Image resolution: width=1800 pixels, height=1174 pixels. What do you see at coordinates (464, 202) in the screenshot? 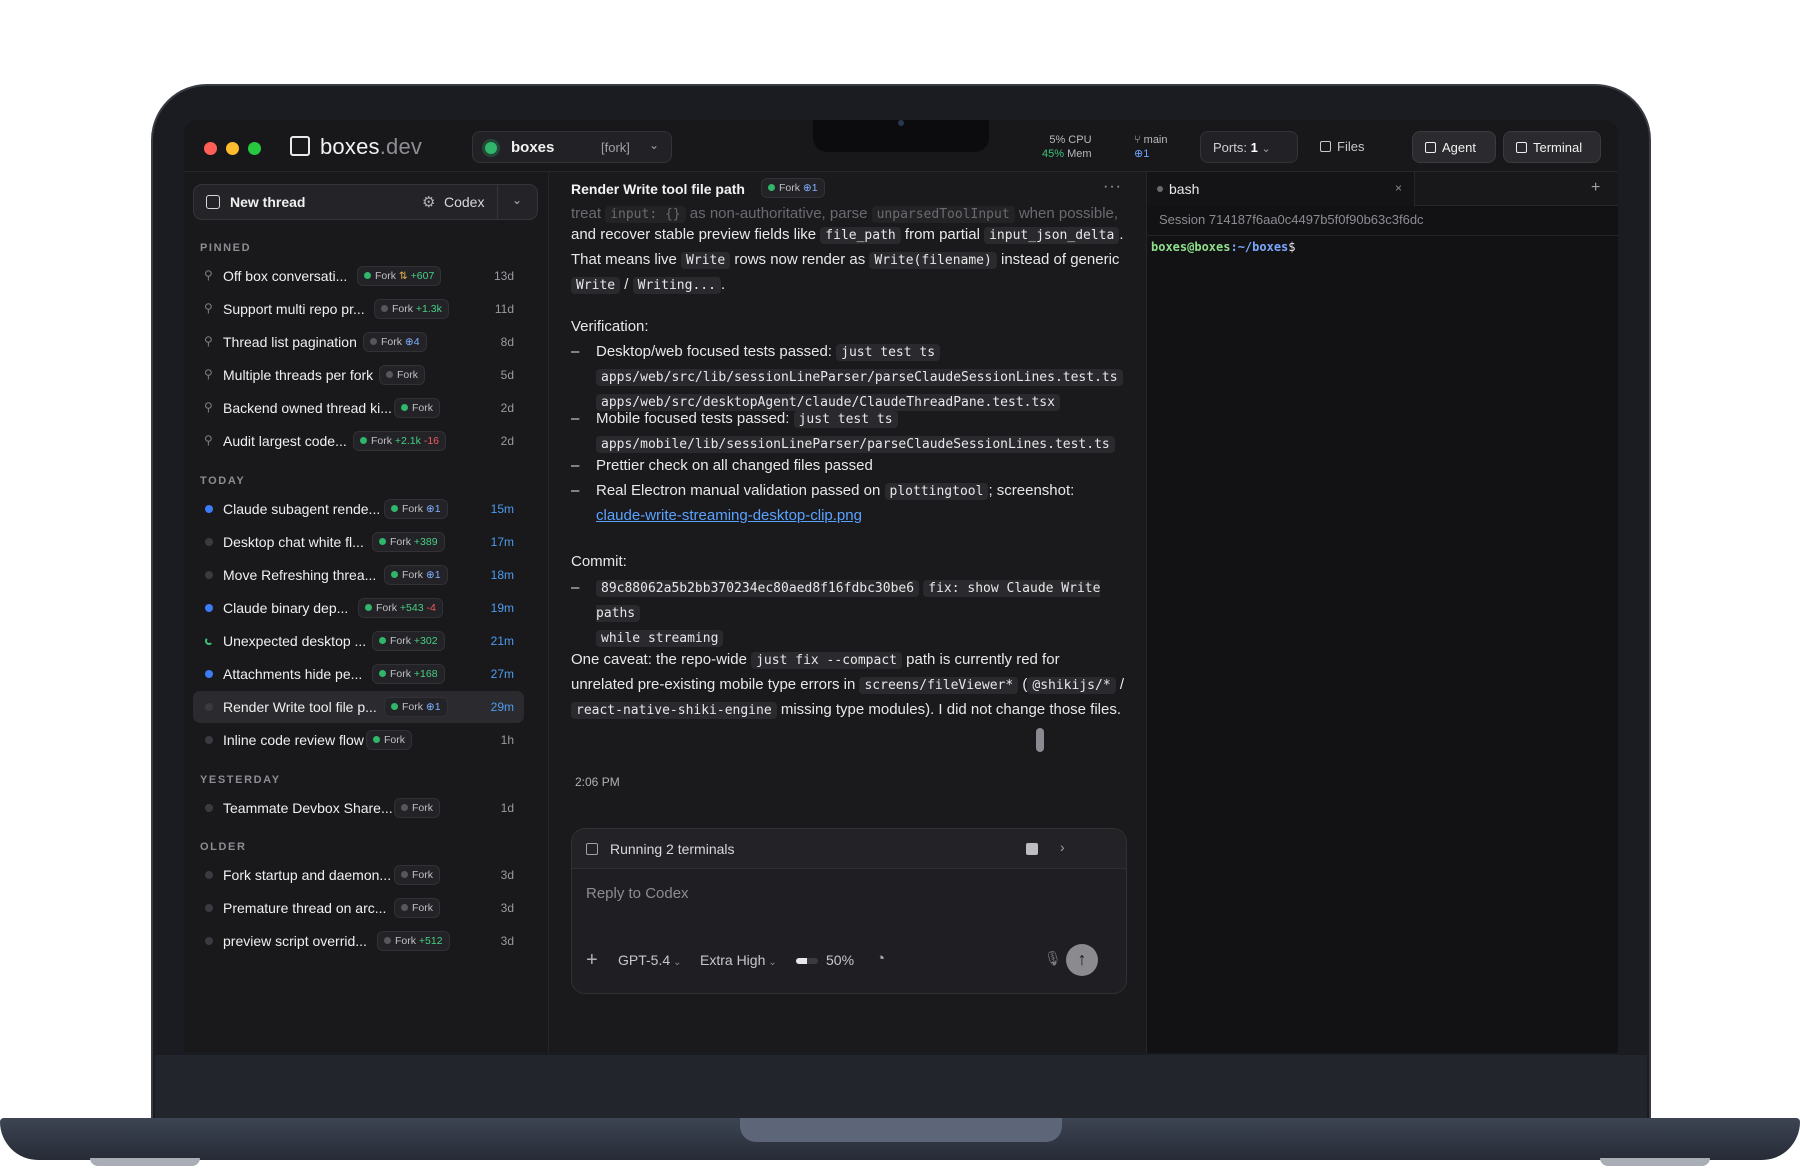
I see `agent-selector-label: Codex` at bounding box center [464, 202].